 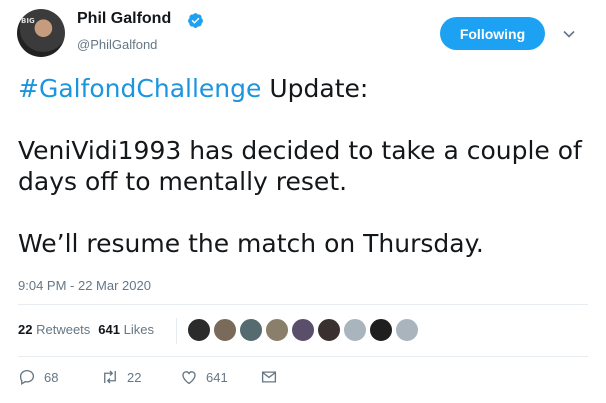 I want to click on chevron-down-icon, so click(x=569, y=34).